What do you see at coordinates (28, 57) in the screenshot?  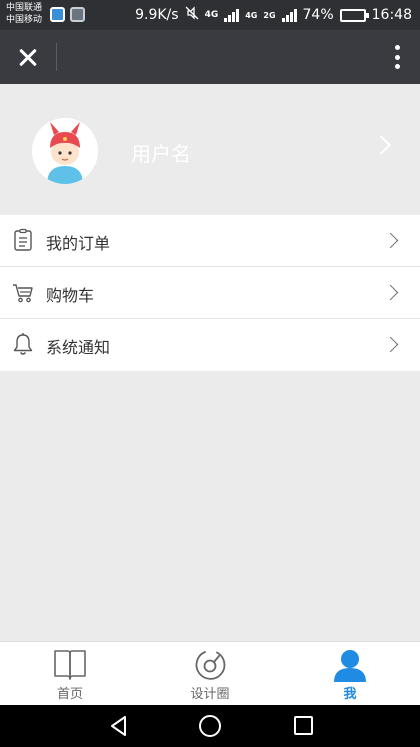 I see `close-icon` at bounding box center [28, 57].